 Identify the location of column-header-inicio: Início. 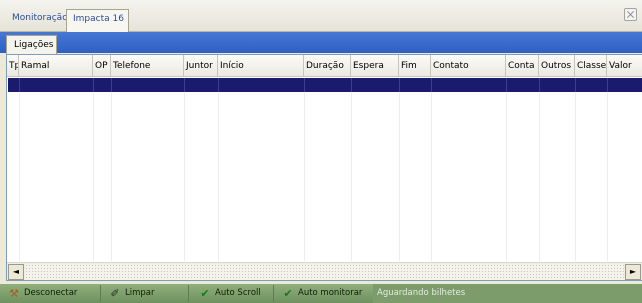
(261, 66).